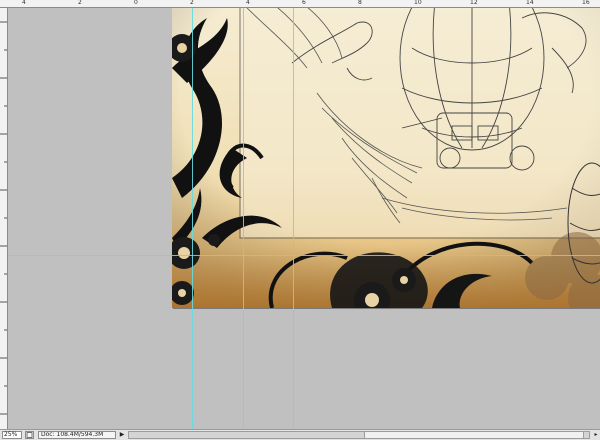  I want to click on ruler-label: 6, so click(304, 3).